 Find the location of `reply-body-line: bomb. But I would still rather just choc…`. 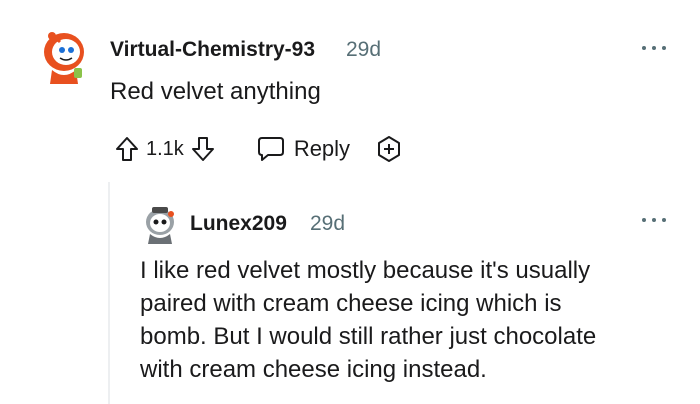

reply-body-line: bomb. But I would still rather just choc… is located at coordinates (368, 336).